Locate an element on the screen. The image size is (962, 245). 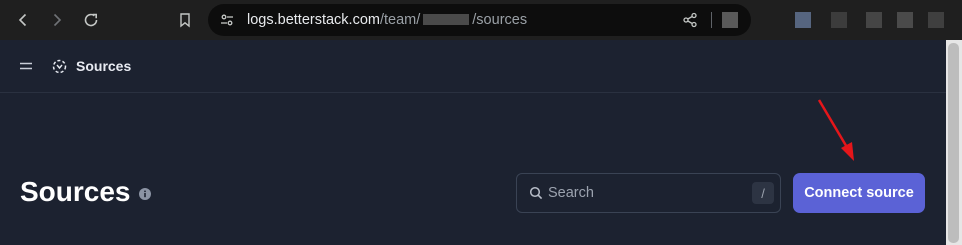
forward-icon is located at coordinates (57, 20).